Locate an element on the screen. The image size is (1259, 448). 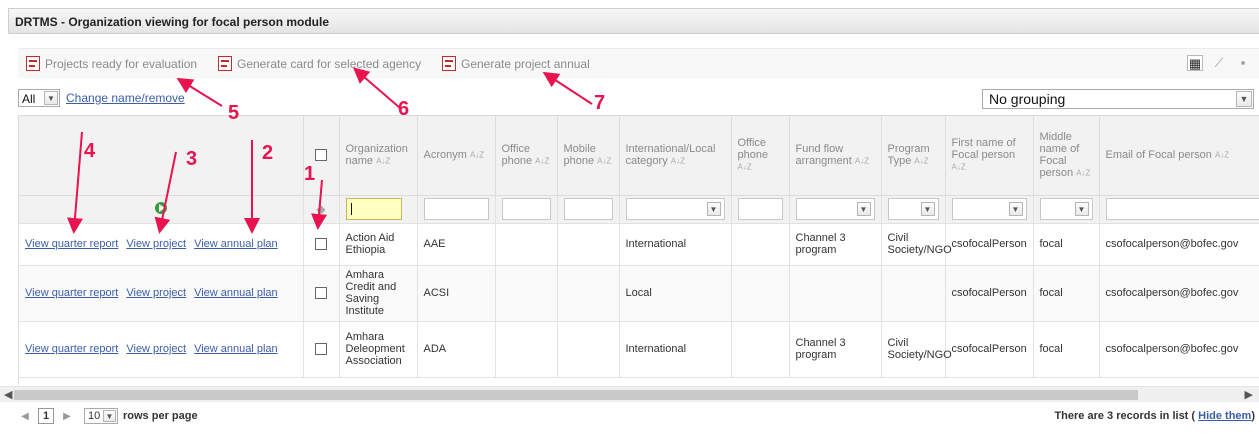
annotation-6: 6 is located at coordinates (404, 109).